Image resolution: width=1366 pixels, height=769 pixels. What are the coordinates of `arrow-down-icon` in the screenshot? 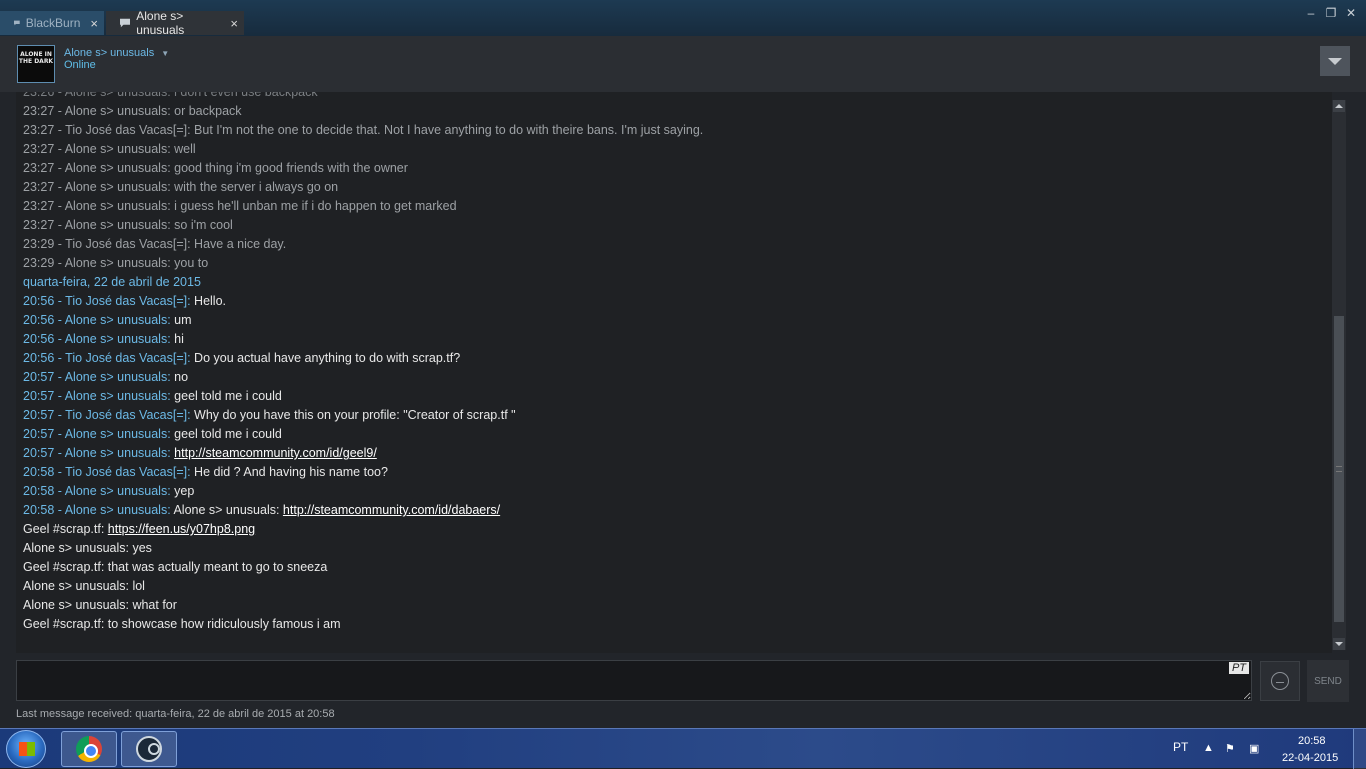 It's located at (1339, 644).